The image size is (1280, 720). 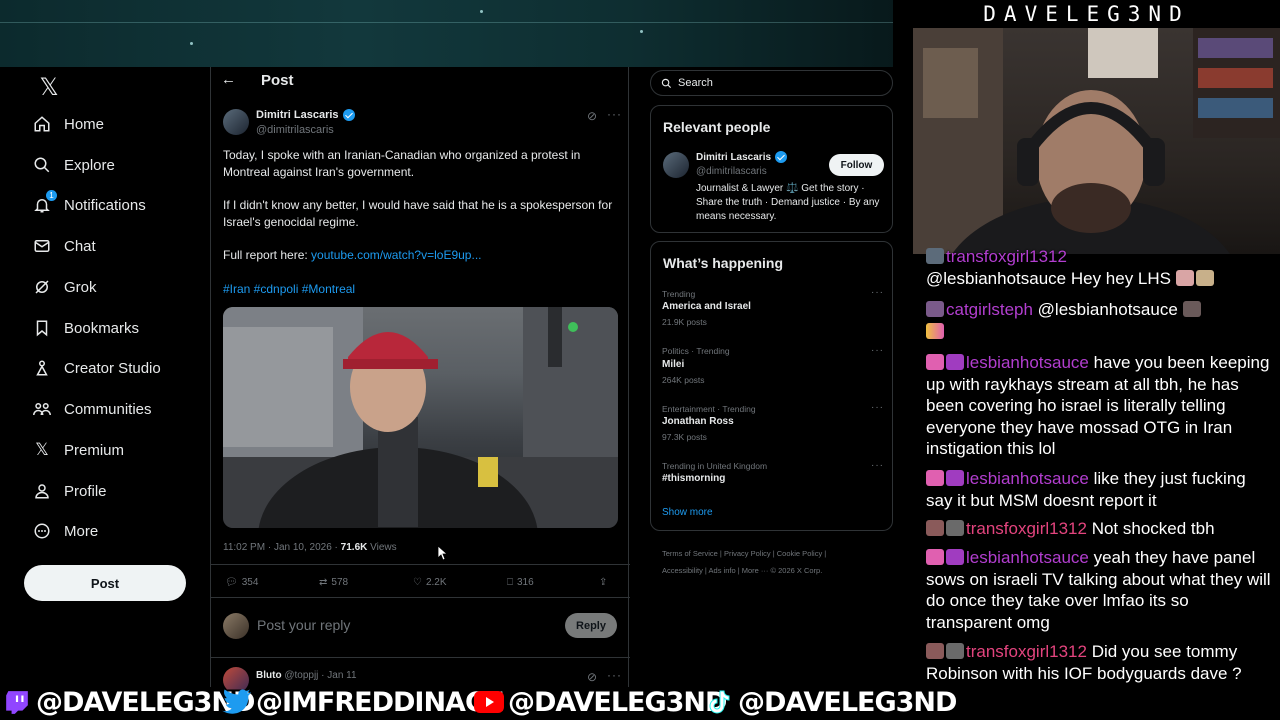 What do you see at coordinates (717, 127) in the screenshot?
I see `card-title: Relevant people` at bounding box center [717, 127].